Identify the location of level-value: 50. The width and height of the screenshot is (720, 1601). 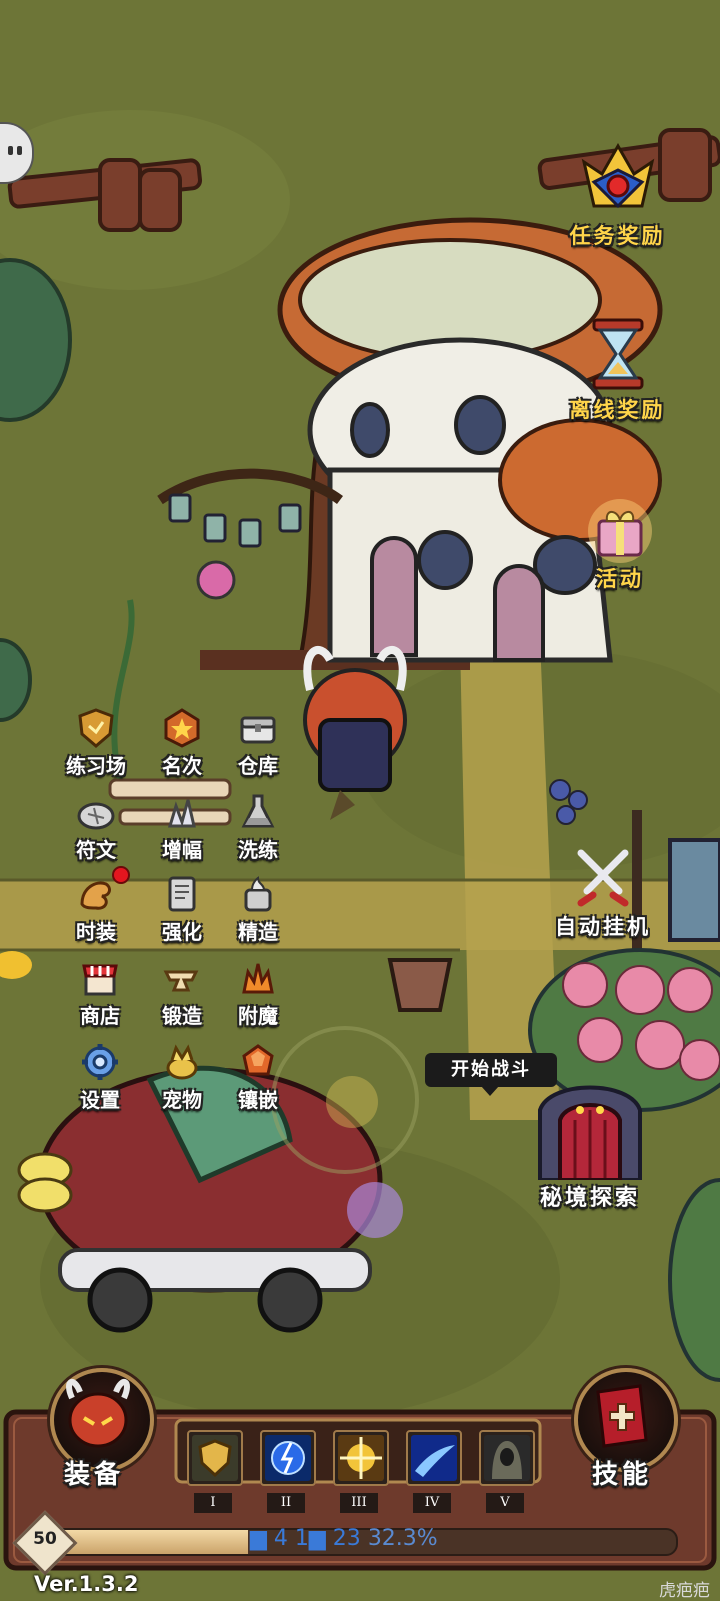
(45, 1539).